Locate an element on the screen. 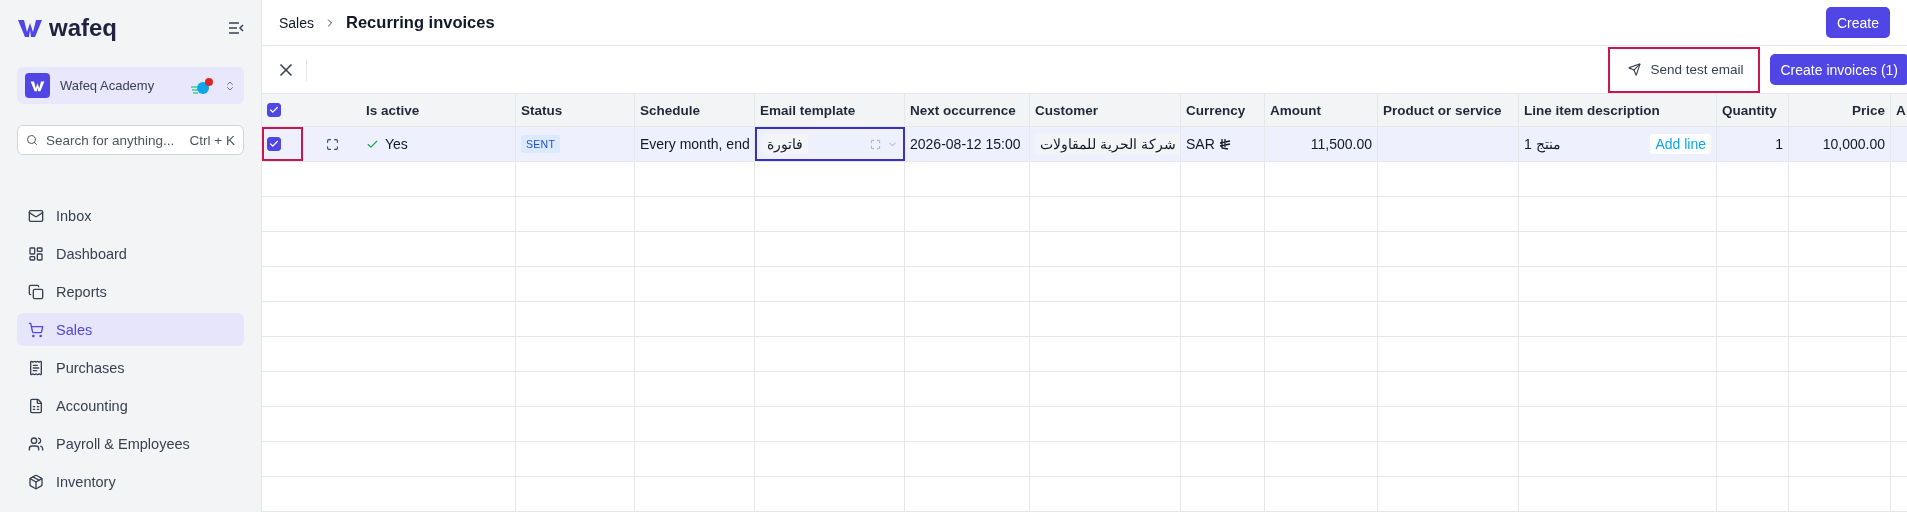 The width and height of the screenshot is (1907, 512). table-cell: منتج 1 is located at coordinates (1542, 144).